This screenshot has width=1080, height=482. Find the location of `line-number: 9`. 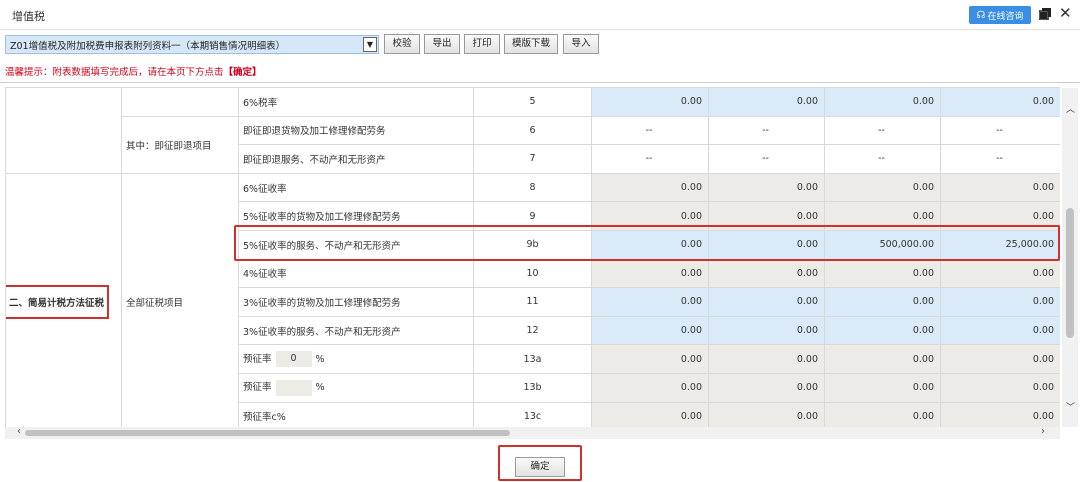

line-number: 9 is located at coordinates (532, 216).